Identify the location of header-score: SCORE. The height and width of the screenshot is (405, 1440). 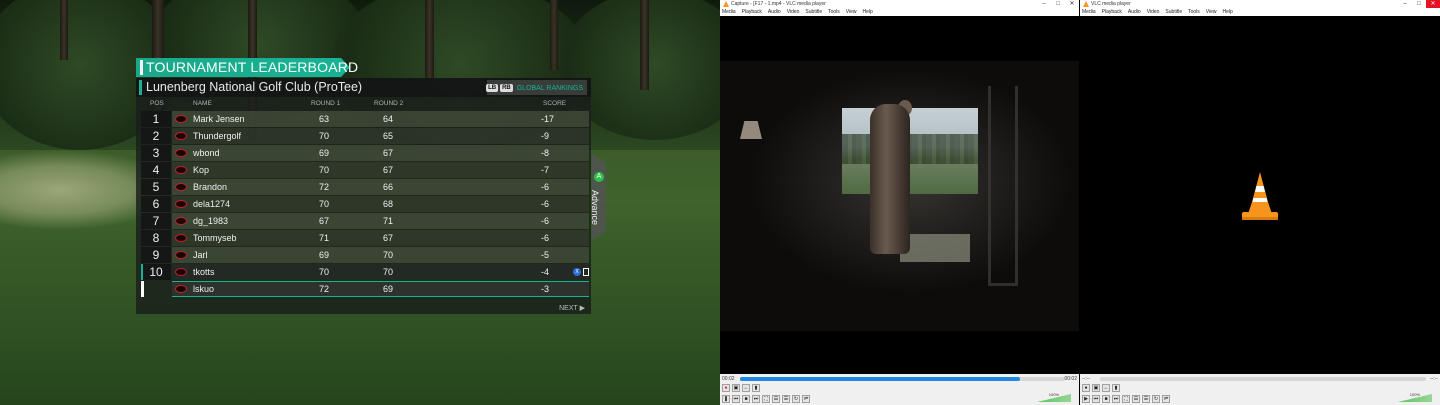
(555, 103).